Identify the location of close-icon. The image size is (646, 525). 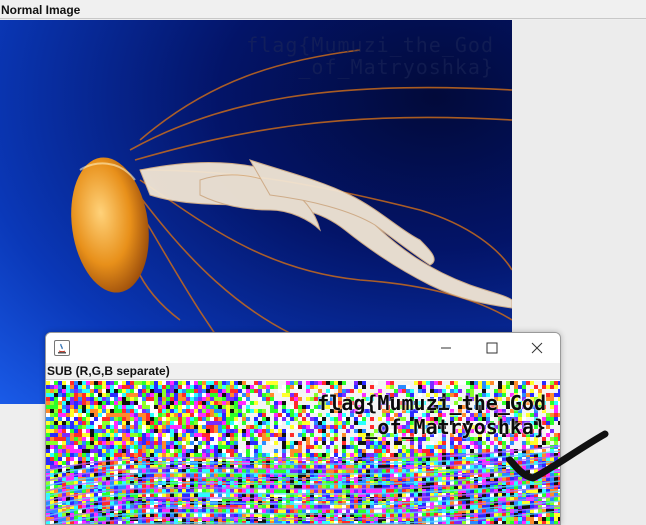
(537, 348).